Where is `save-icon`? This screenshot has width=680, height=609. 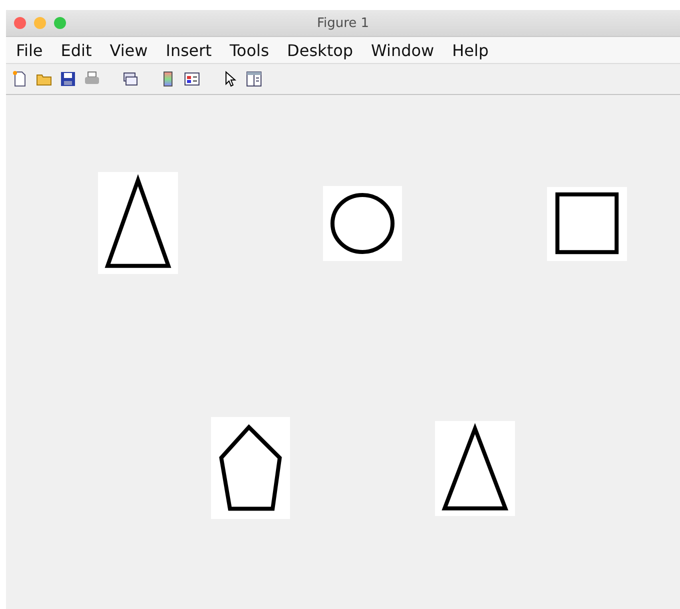 save-icon is located at coordinates (68, 79).